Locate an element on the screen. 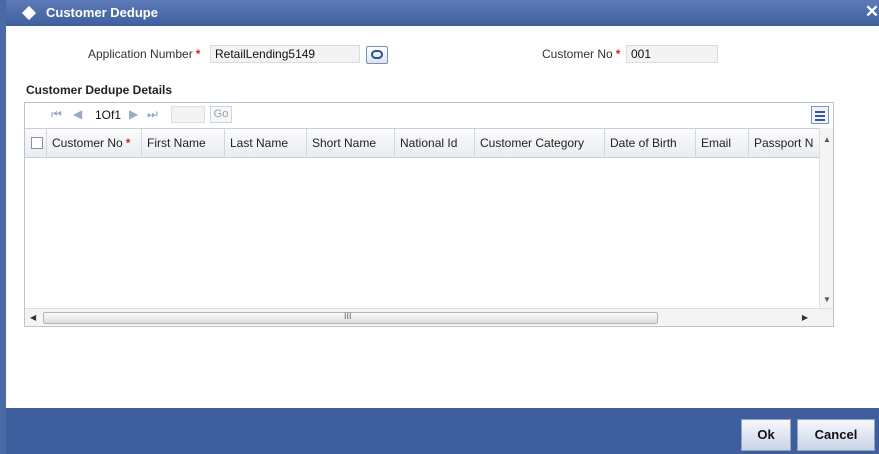  column-header-last-name: Last Name is located at coordinates (266, 143).